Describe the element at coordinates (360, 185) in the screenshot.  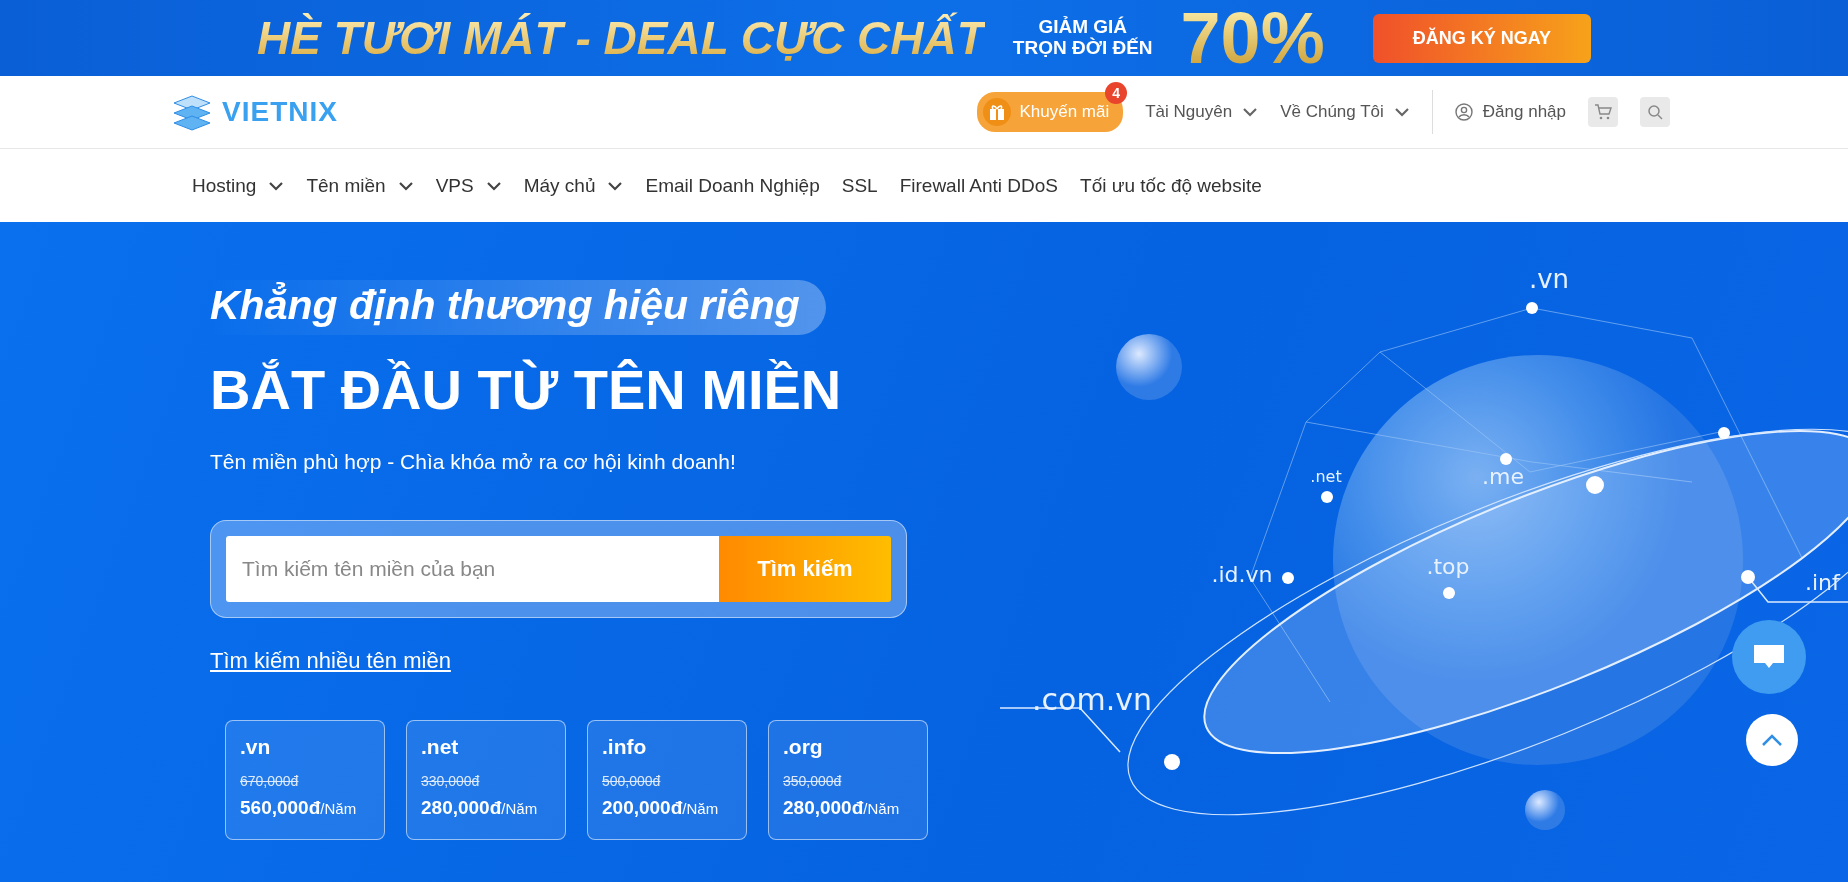
I see `nav-menu-item: Tên miền` at that location.